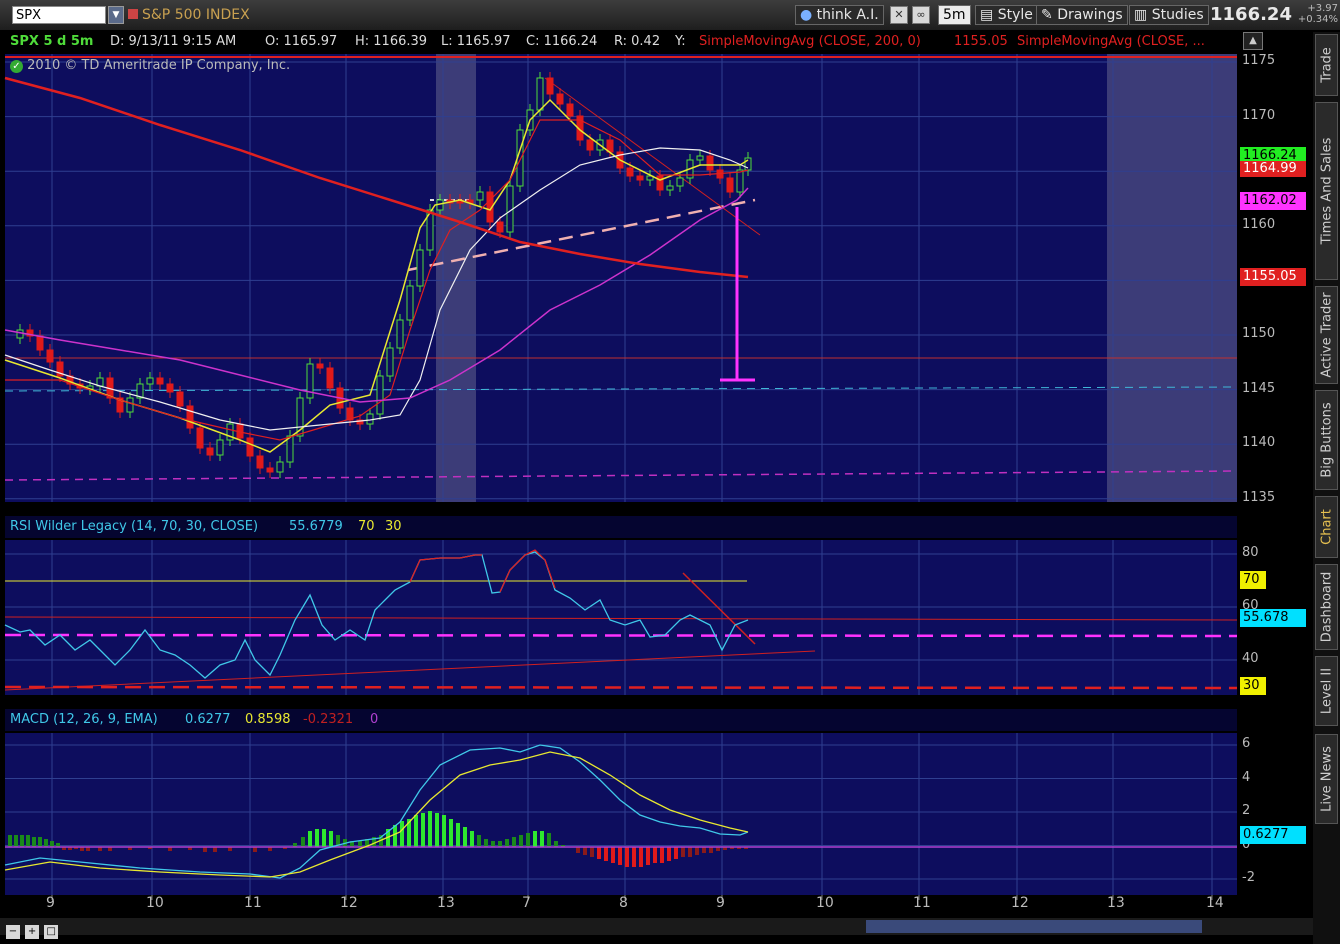  I want to click on side-tab-label: Dashboard, so click(1326, 607).